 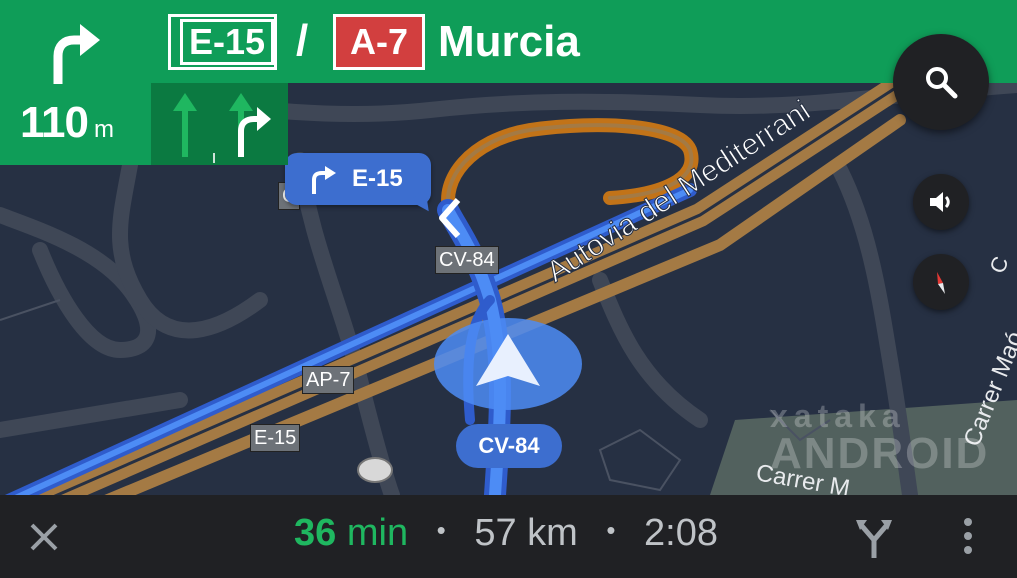 I want to click on arrival-time: 2:08, so click(x=681, y=533).